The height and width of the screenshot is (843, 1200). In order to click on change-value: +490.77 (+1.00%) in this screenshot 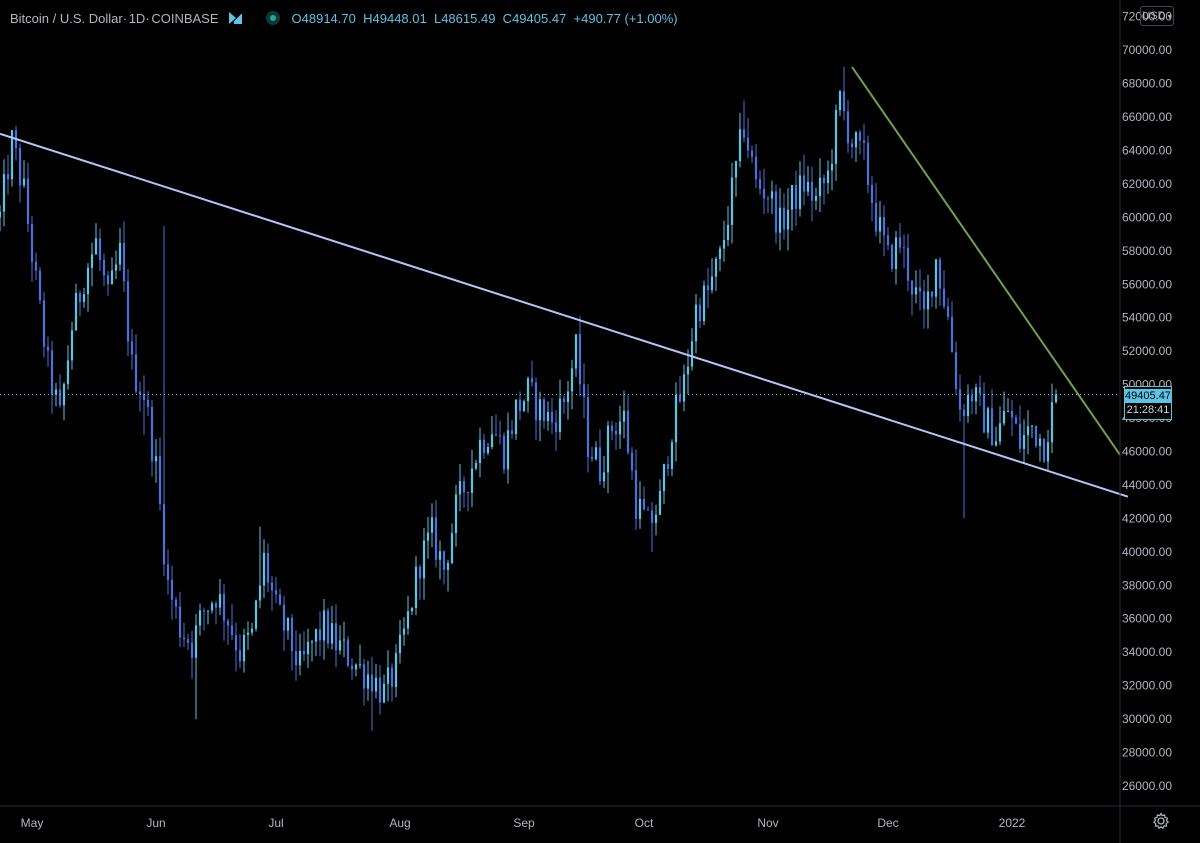, I will do `click(625, 18)`.